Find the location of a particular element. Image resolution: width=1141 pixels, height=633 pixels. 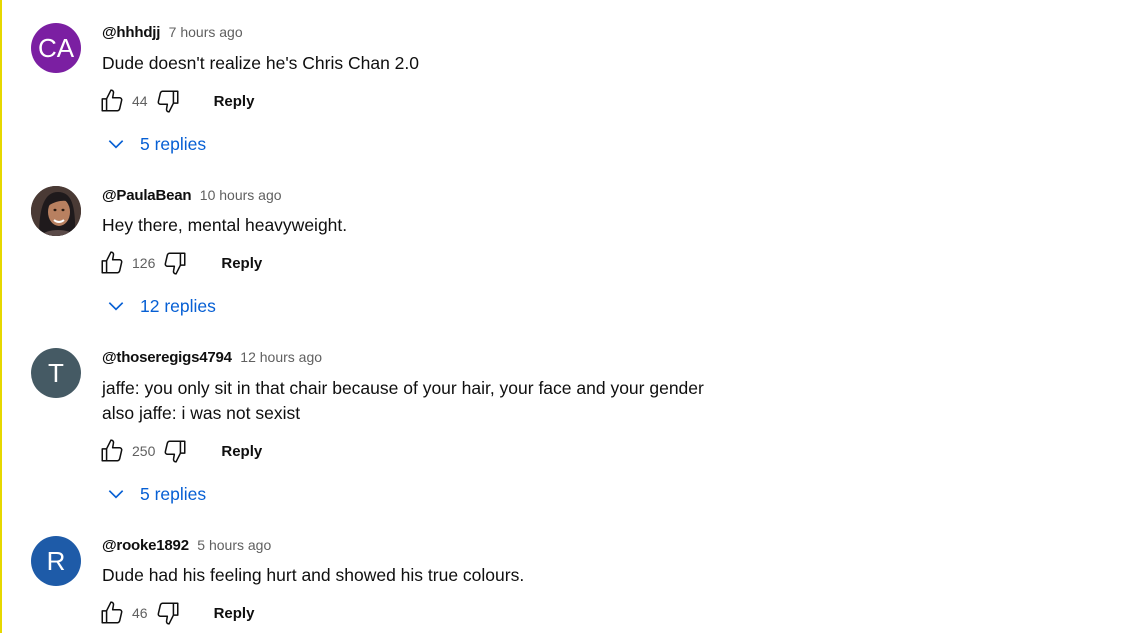

comment-text-line: Hey there, mental heavyweight. is located at coordinates (225, 225).